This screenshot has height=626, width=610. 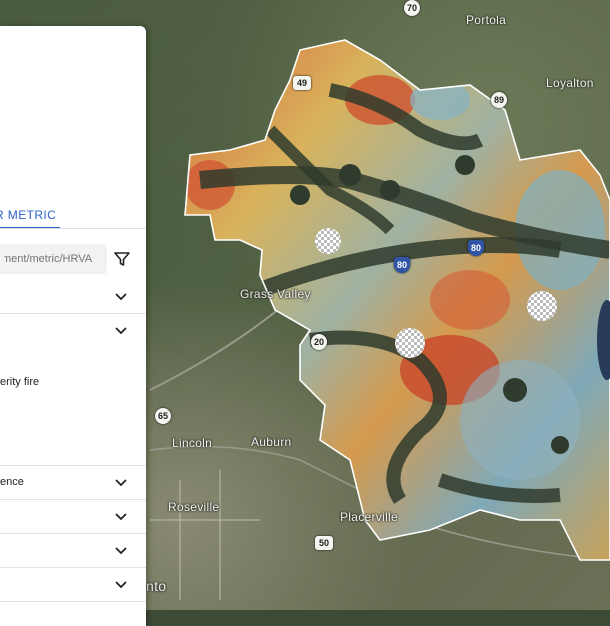 What do you see at coordinates (122, 259) in the screenshot?
I see `filter-icon` at bounding box center [122, 259].